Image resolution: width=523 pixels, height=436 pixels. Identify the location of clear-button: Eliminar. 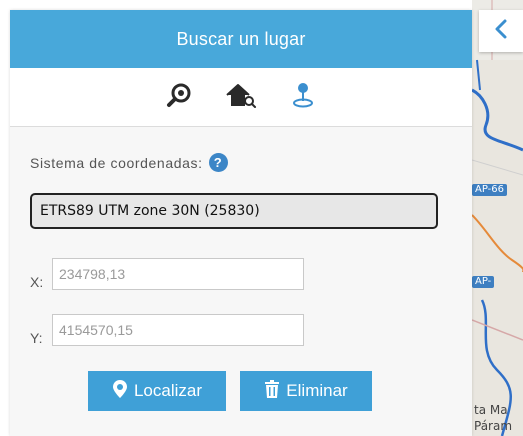
(306, 391).